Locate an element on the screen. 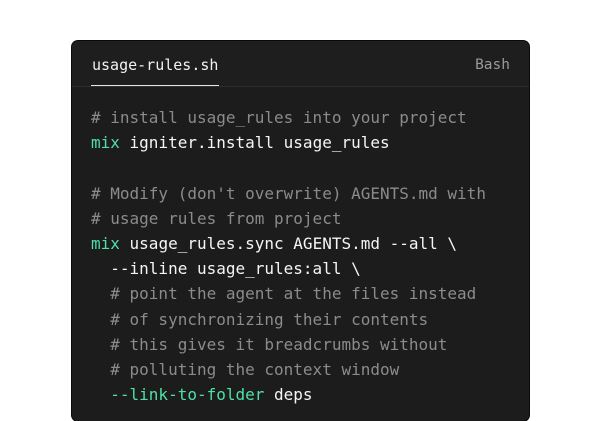 The height and width of the screenshot is (421, 600). code-block-header: usage-rules.sh Bash is located at coordinates (300, 64).